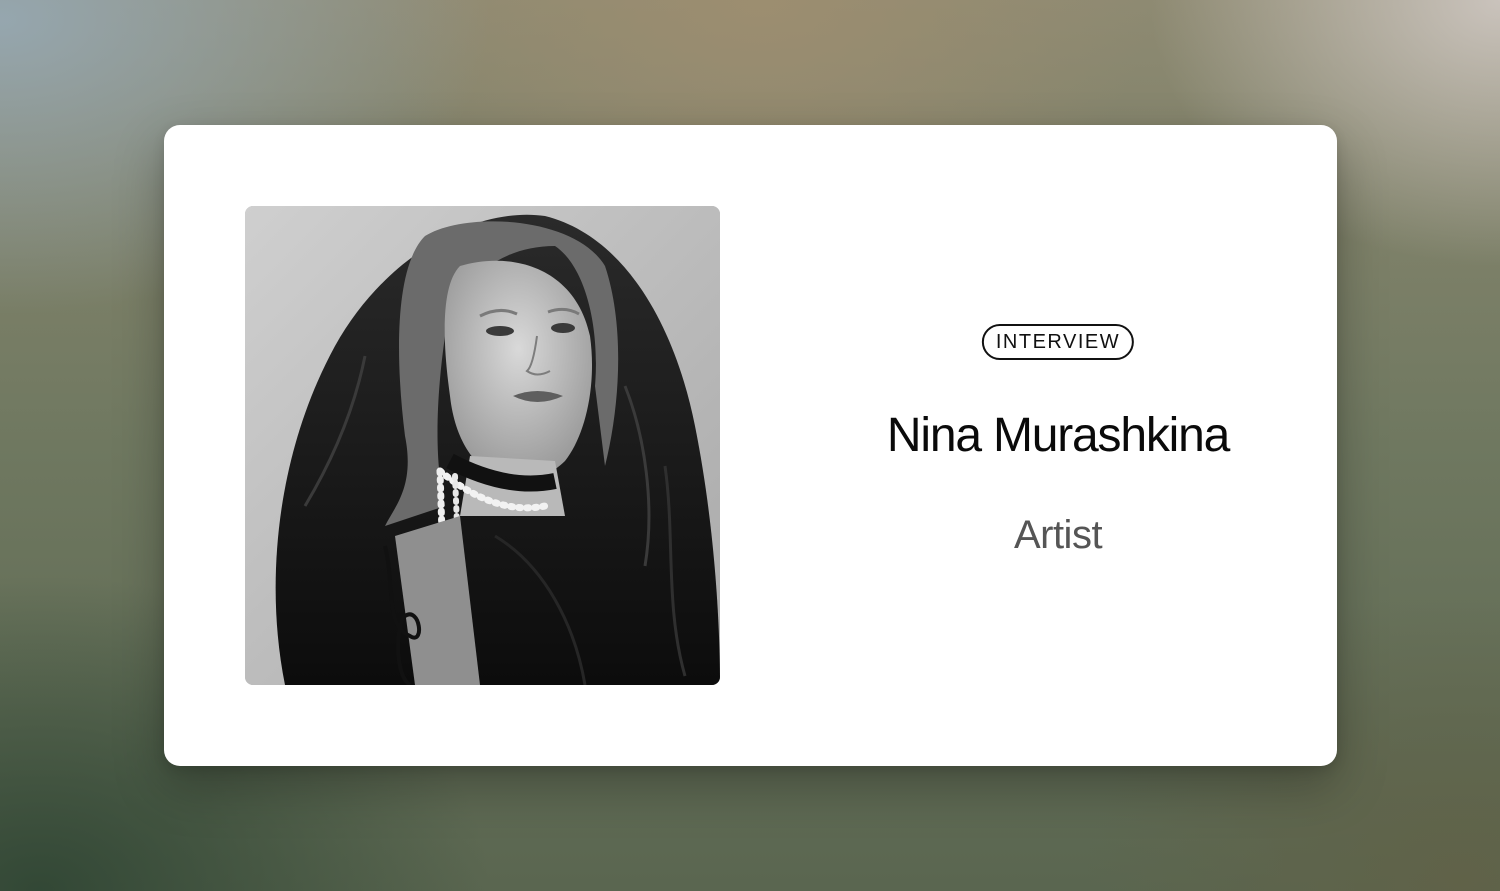 This screenshot has height=891, width=1500. What do you see at coordinates (1058, 435) in the screenshot?
I see `interviewee-name: Nina Murashkina` at bounding box center [1058, 435].